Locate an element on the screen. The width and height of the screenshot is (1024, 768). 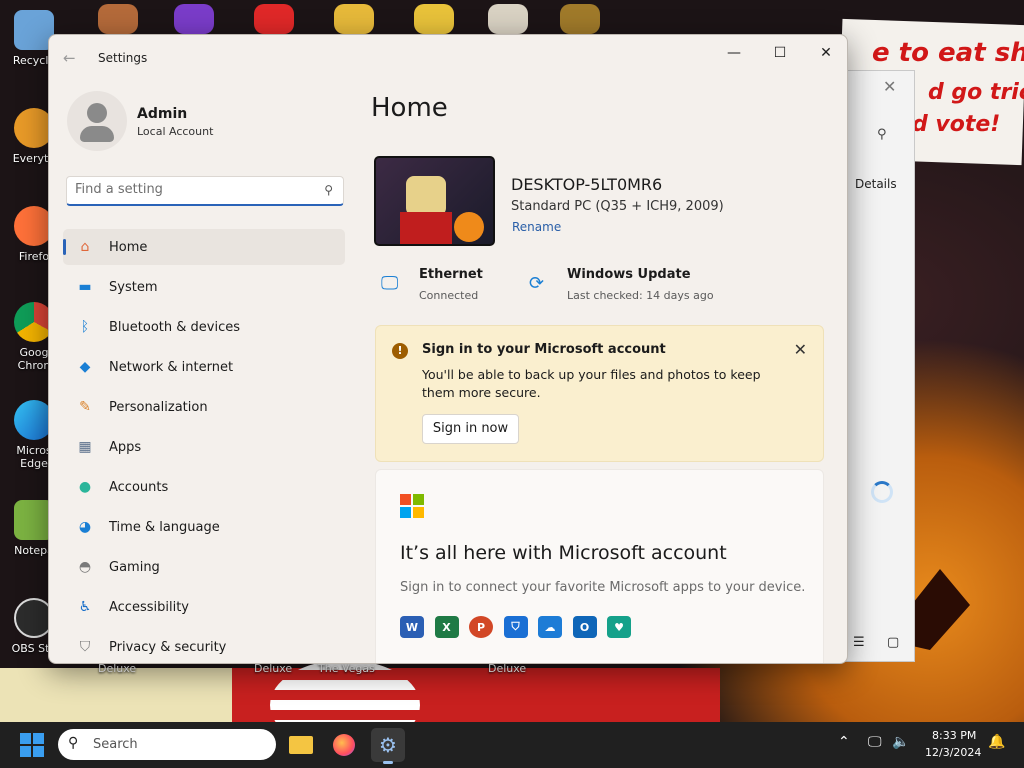
sidebar-item-personalization: ✎ Personalization is located at coordinates (204, 407).